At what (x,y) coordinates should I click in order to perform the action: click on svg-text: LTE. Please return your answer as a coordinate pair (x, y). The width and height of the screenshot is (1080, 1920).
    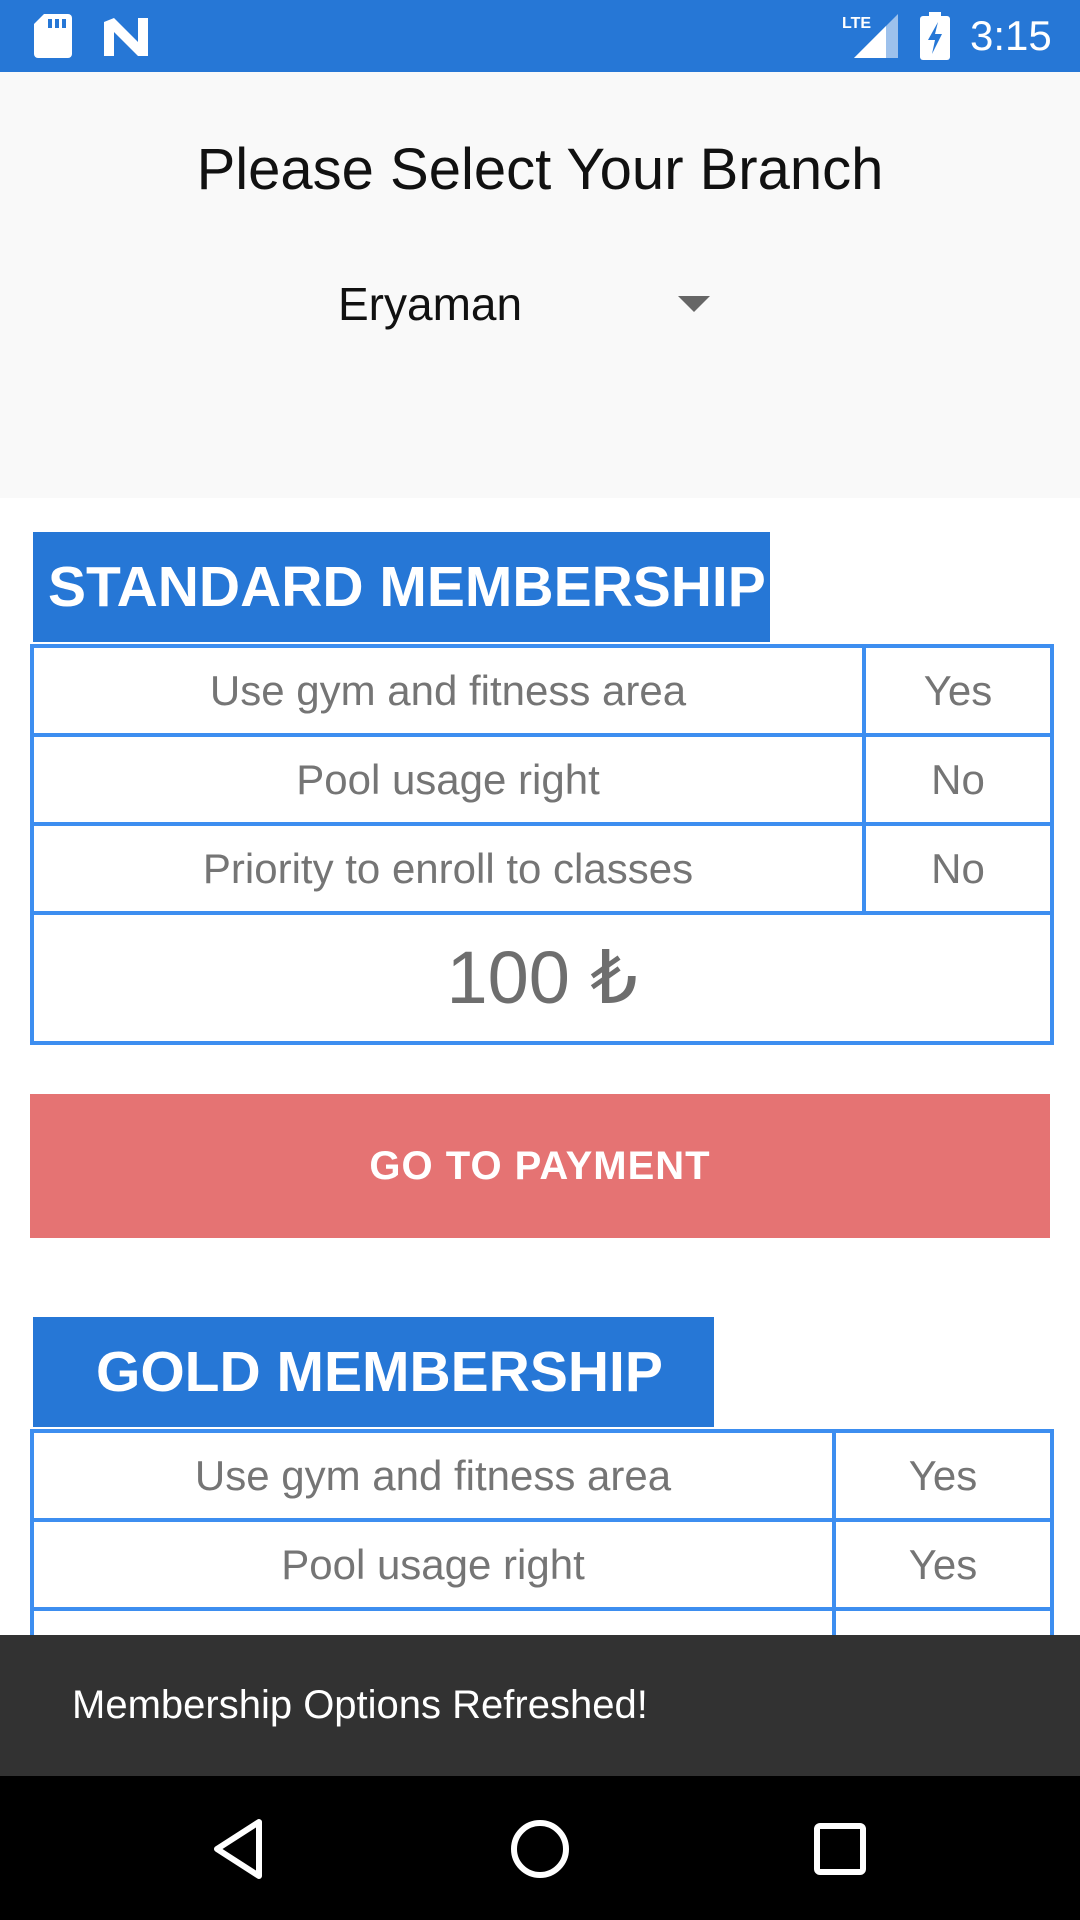
    Looking at the image, I should click on (856, 23).